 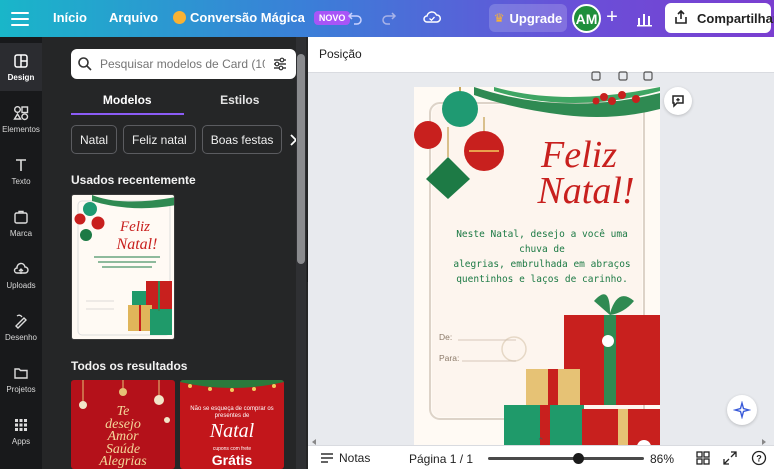 What do you see at coordinates (542, 264) in the screenshot?
I see `card-message-line: alegrias, embrulhada em abraços` at bounding box center [542, 264].